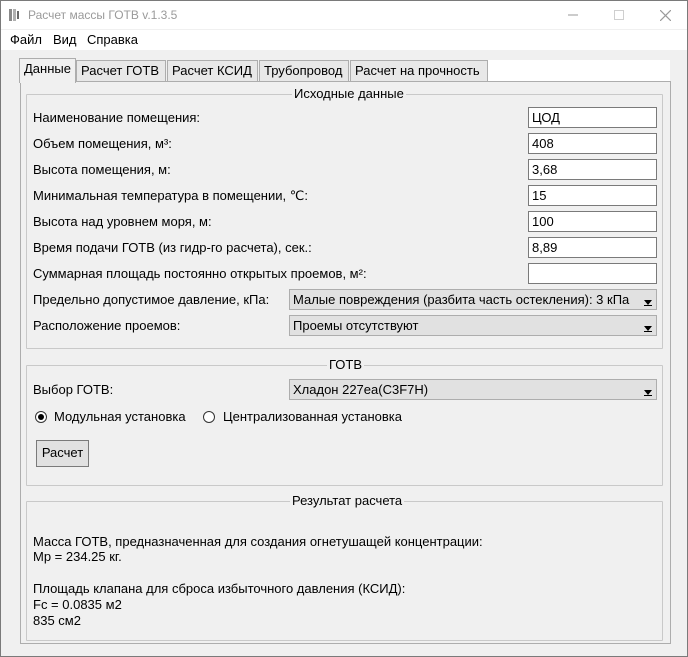 This screenshot has height=657, width=688. Describe the element at coordinates (592, 117) in the screenshot. I see `room-name-input: ЦОД` at that location.